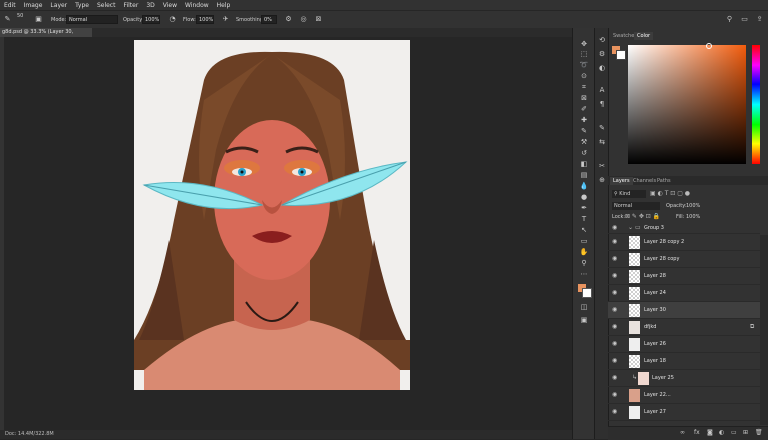 The height and width of the screenshot is (440, 768). I want to click on symmetry-icon: ⊠, so click(318, 19).